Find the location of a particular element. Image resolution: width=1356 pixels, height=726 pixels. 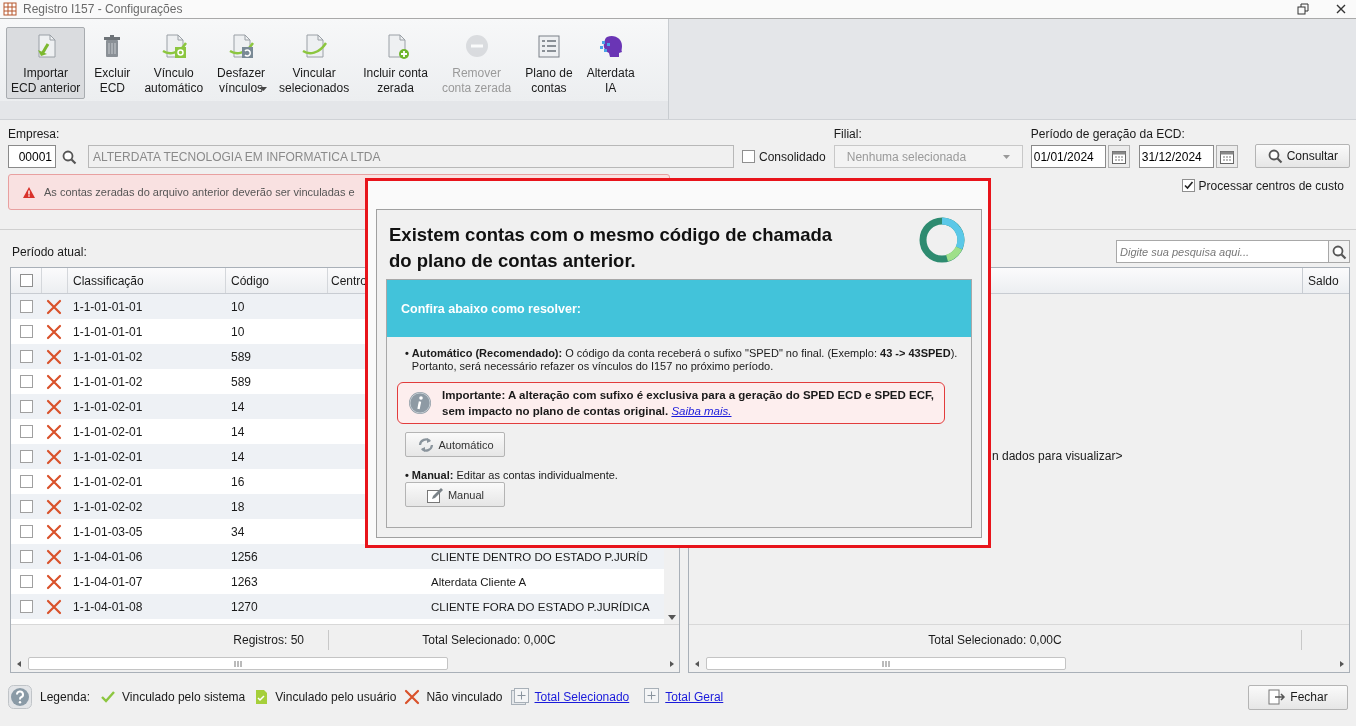

records-count: Registros: 50 is located at coordinates (268, 640).